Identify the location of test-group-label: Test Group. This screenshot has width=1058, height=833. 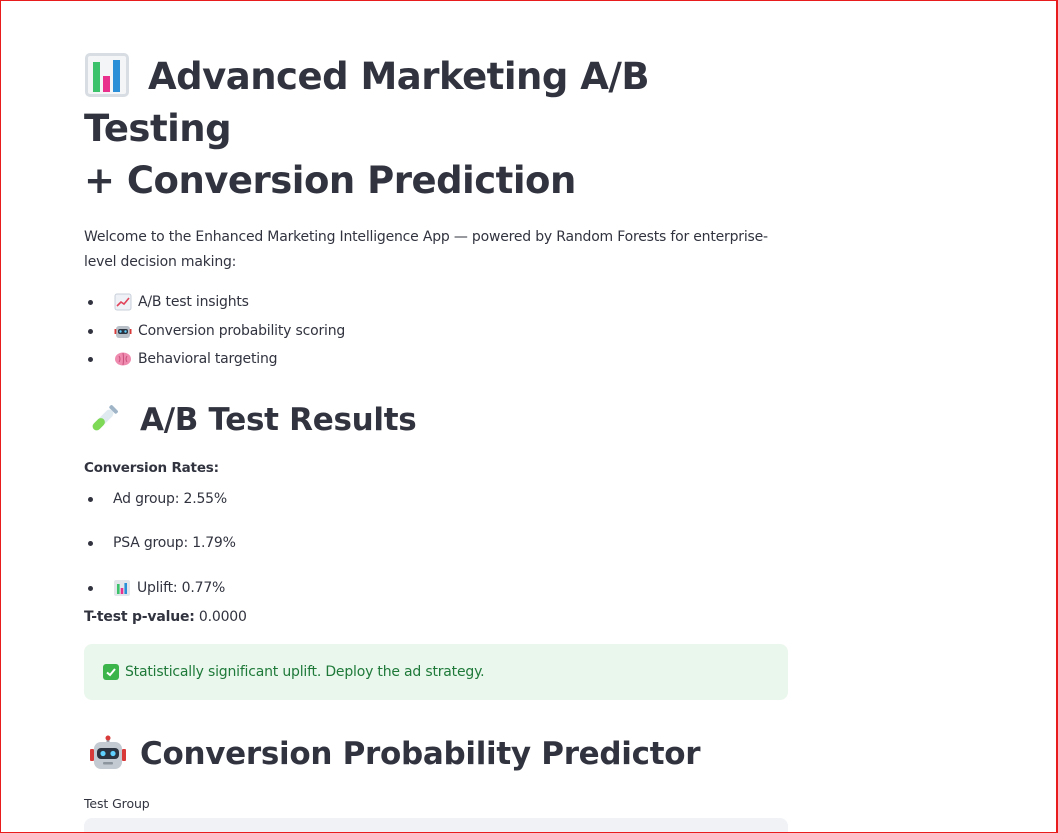
(117, 803).